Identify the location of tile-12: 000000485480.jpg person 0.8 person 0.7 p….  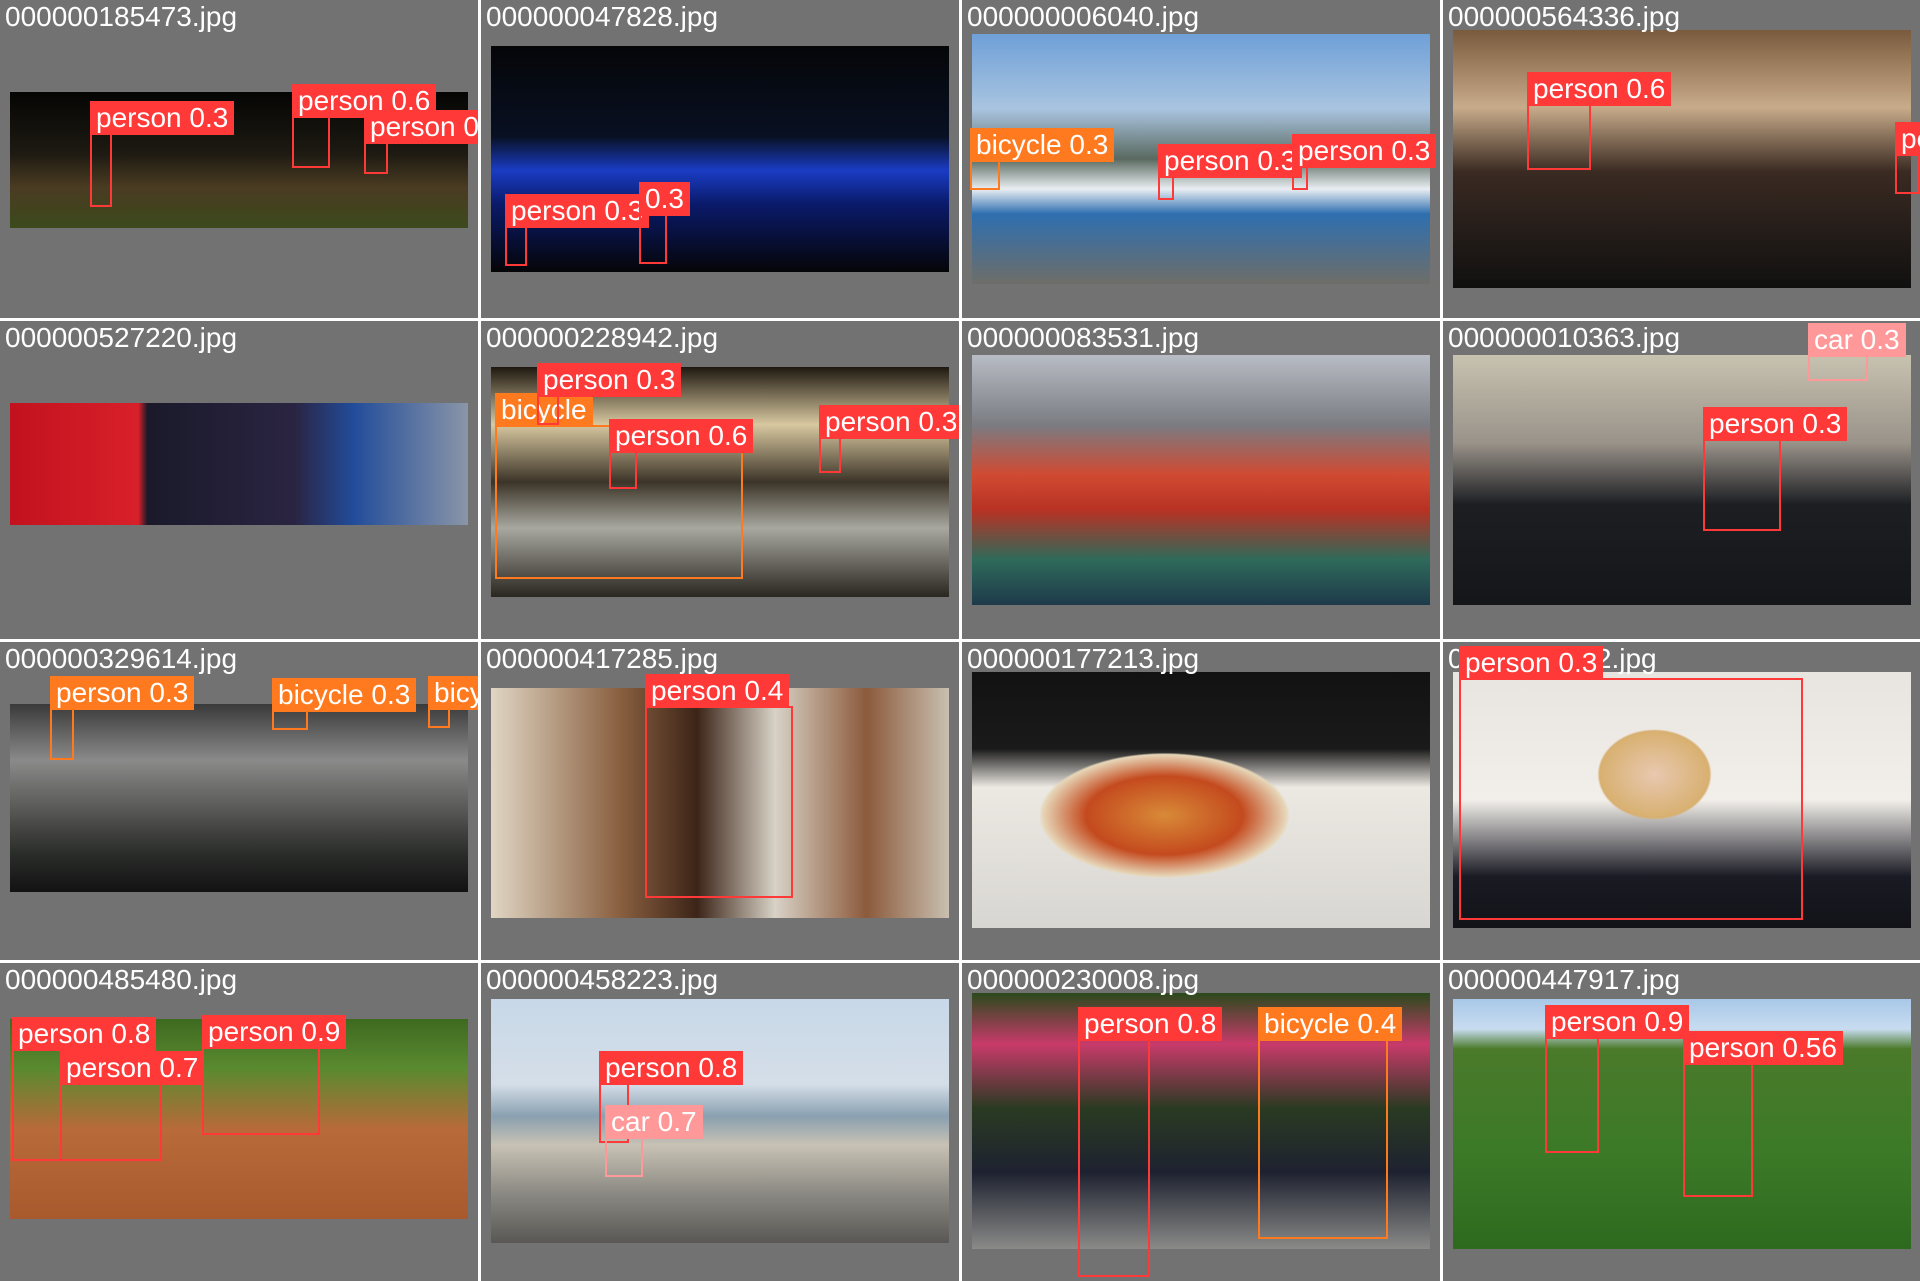
(239, 1122).